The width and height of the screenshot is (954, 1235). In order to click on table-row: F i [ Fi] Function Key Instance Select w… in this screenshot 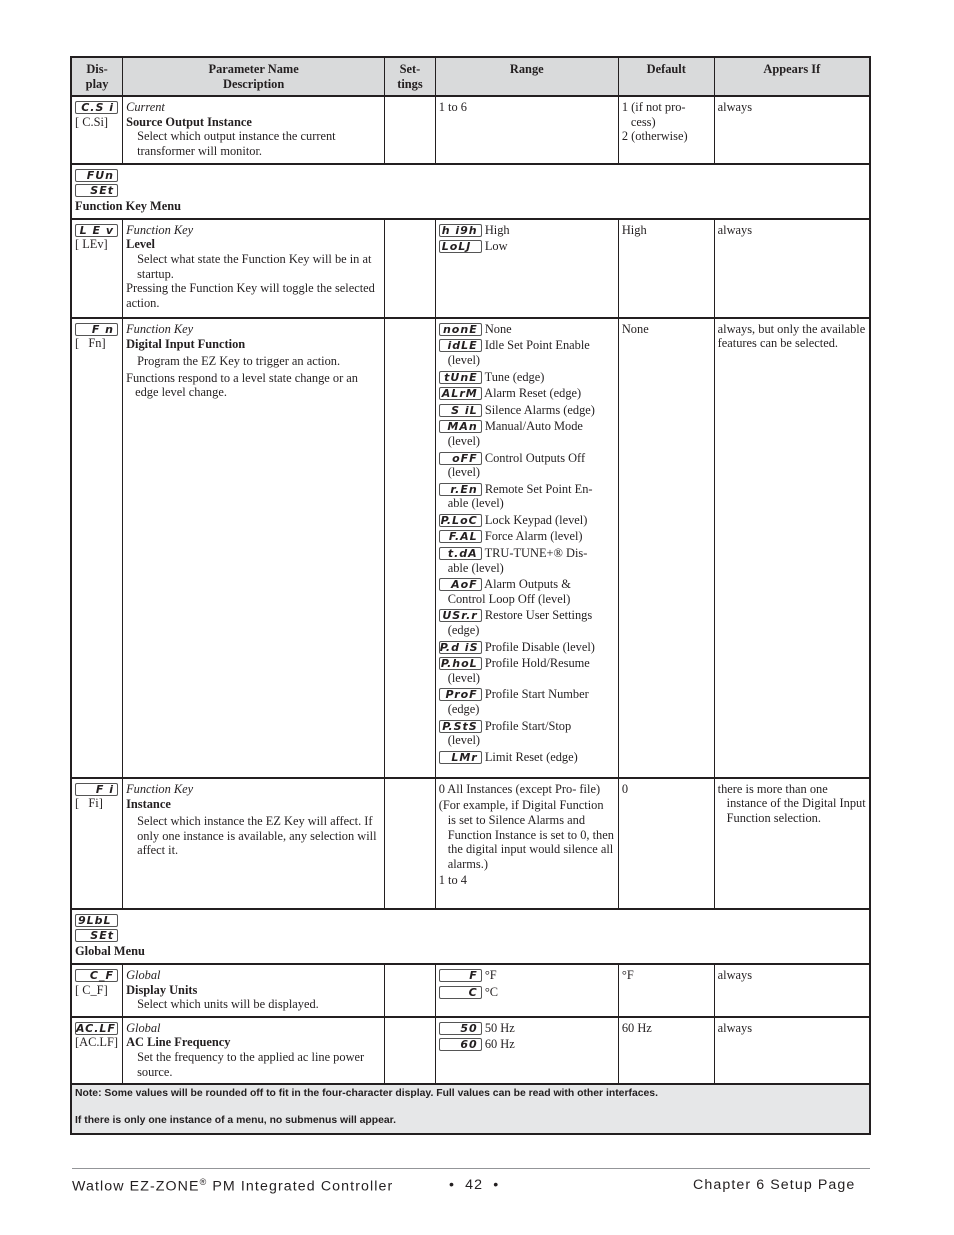, I will do `click(470, 843)`.